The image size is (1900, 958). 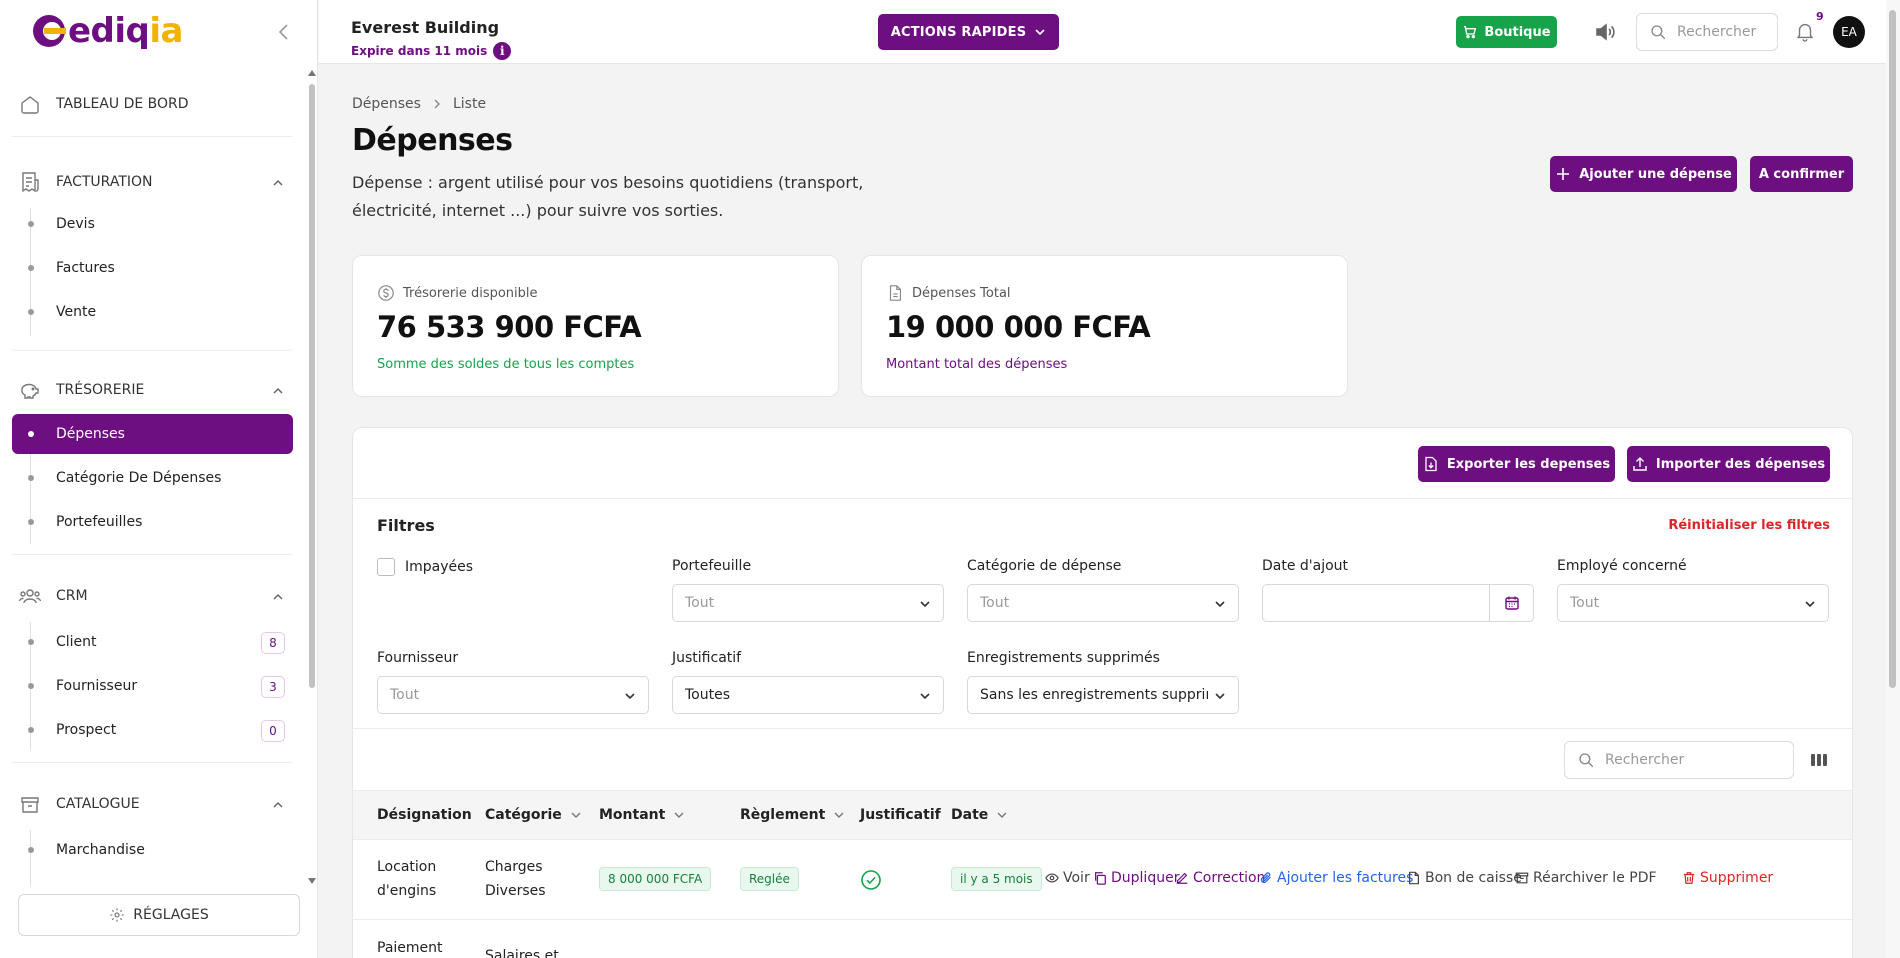 What do you see at coordinates (1464, 878) in the screenshot?
I see `cash-voucher-action: Bon de caisse` at bounding box center [1464, 878].